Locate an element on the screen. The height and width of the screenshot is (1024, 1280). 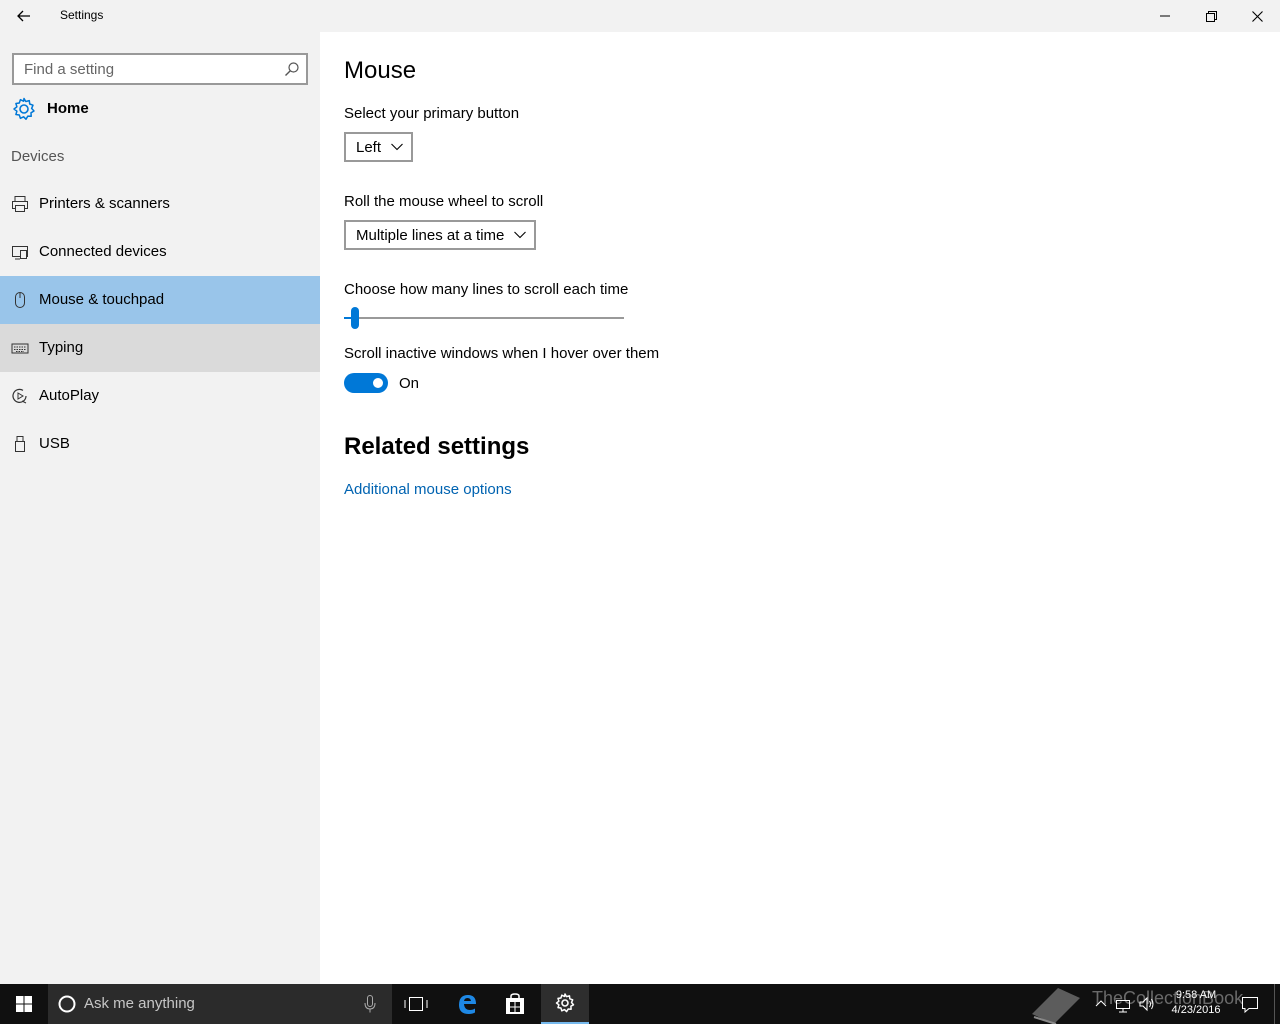
usb-icon is located at coordinates (20, 444).